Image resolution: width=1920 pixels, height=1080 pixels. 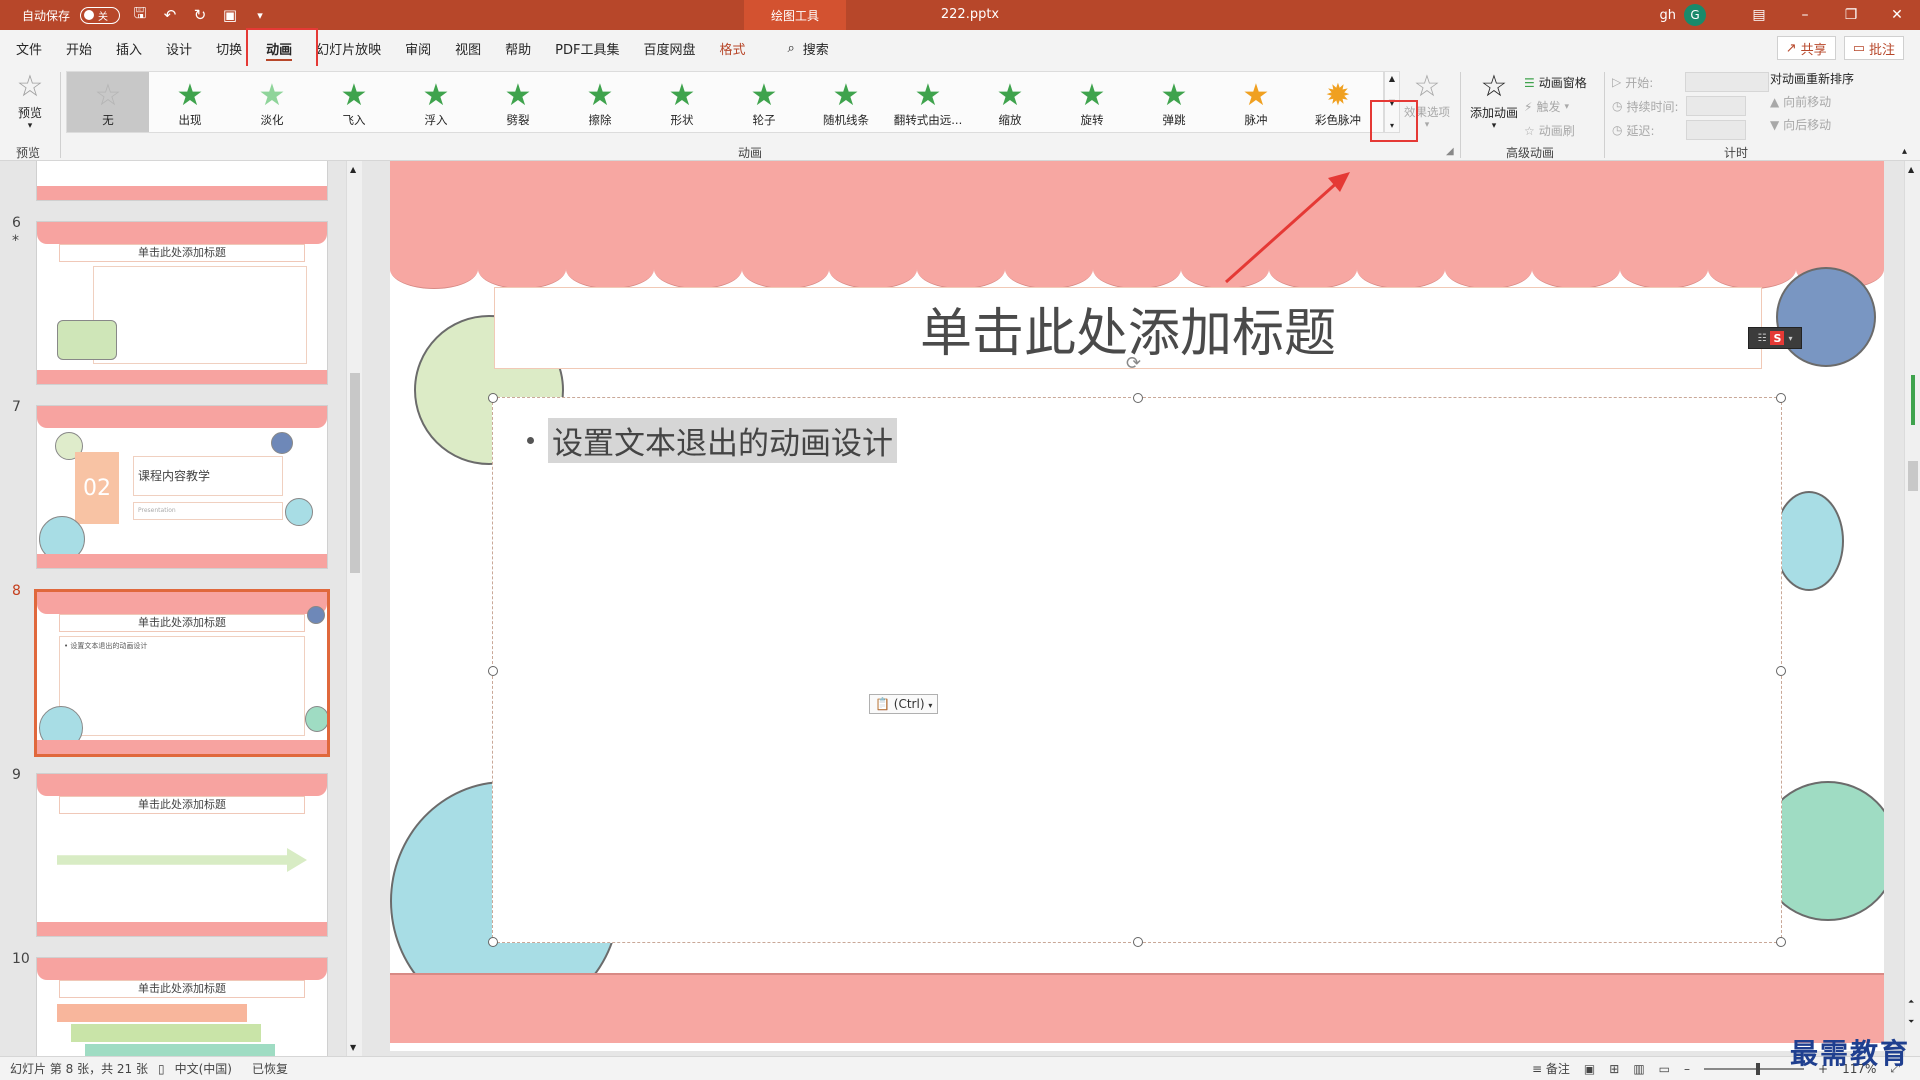 I want to click on animation-wheel: ★ 轮子, so click(x=764, y=102).